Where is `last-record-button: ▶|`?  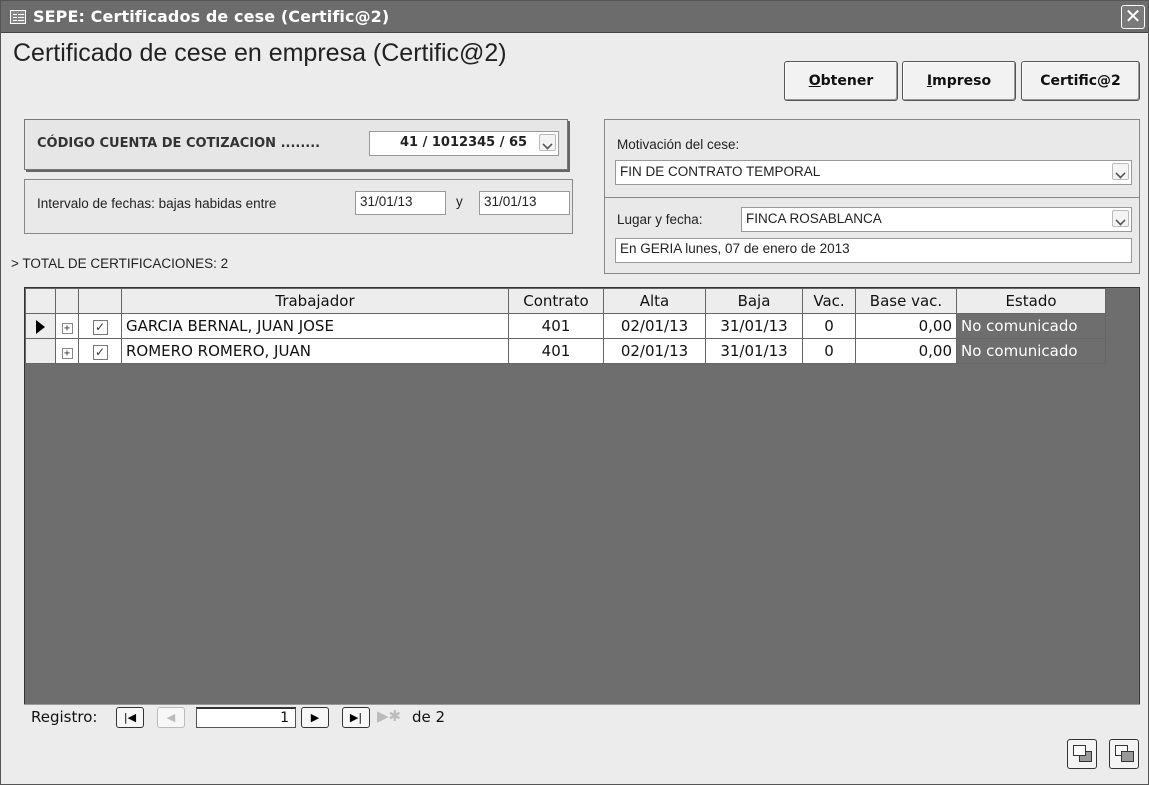 last-record-button: ▶| is located at coordinates (356, 717).